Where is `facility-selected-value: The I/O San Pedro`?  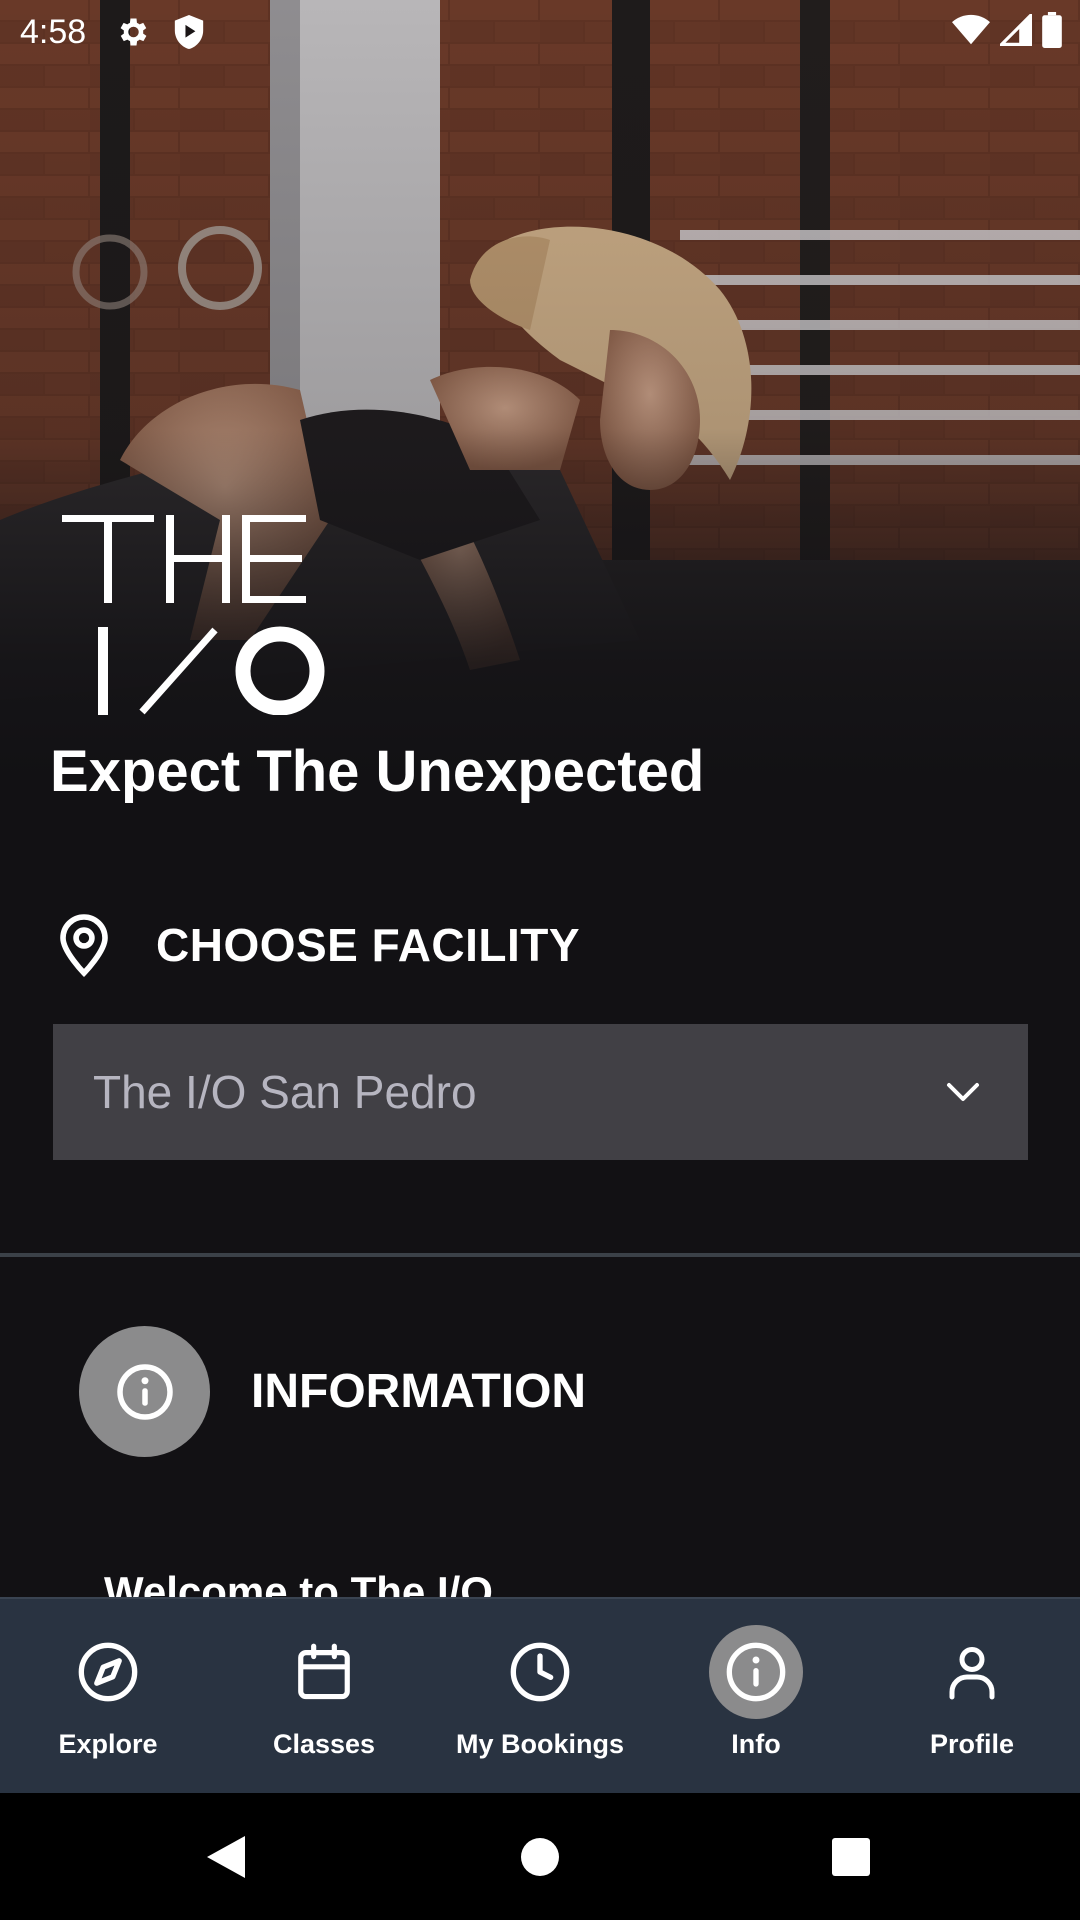
facility-selected-value: The I/O San Pedro is located at coordinates (285, 1092).